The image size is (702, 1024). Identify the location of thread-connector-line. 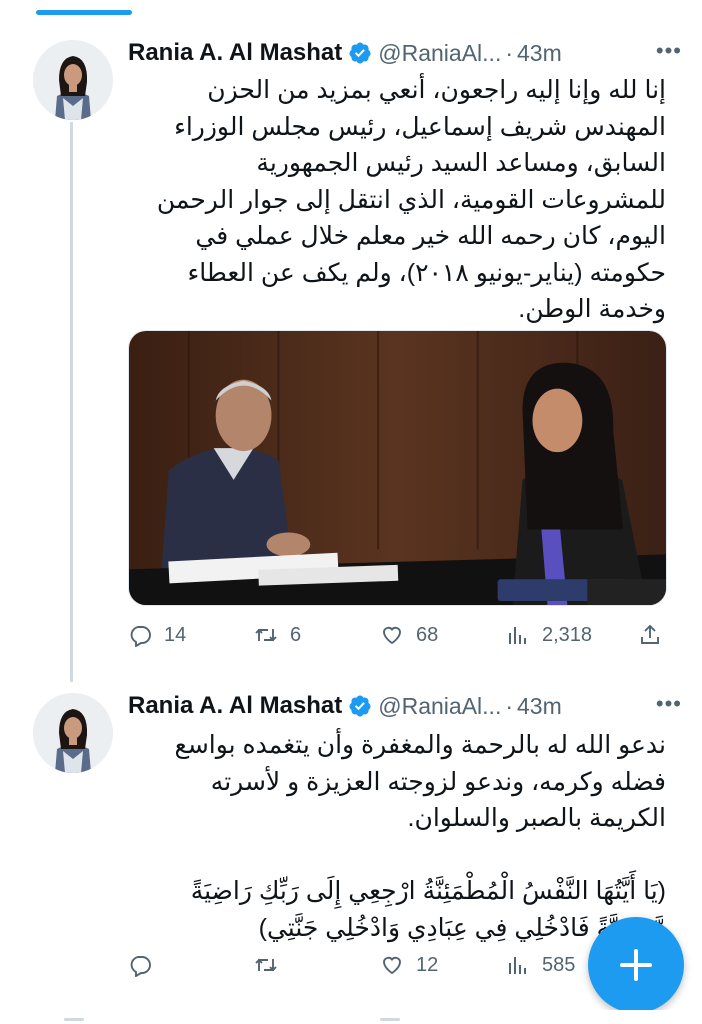
(71, 402).